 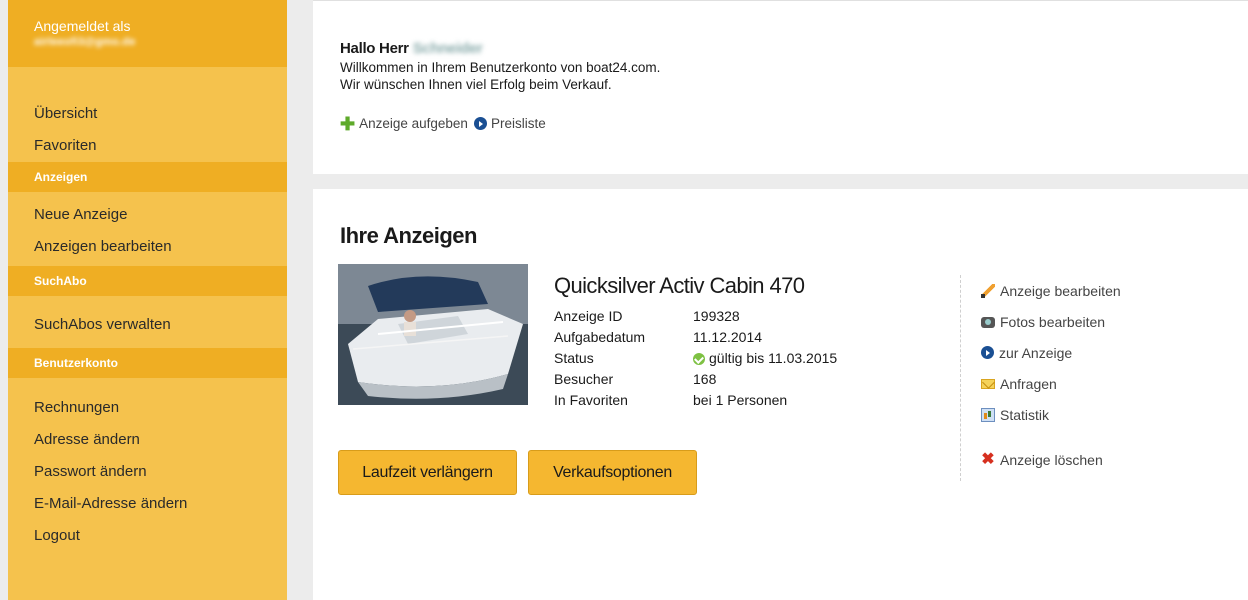 What do you see at coordinates (612, 472) in the screenshot?
I see `sale-options-button: Verkaufsoptionen` at bounding box center [612, 472].